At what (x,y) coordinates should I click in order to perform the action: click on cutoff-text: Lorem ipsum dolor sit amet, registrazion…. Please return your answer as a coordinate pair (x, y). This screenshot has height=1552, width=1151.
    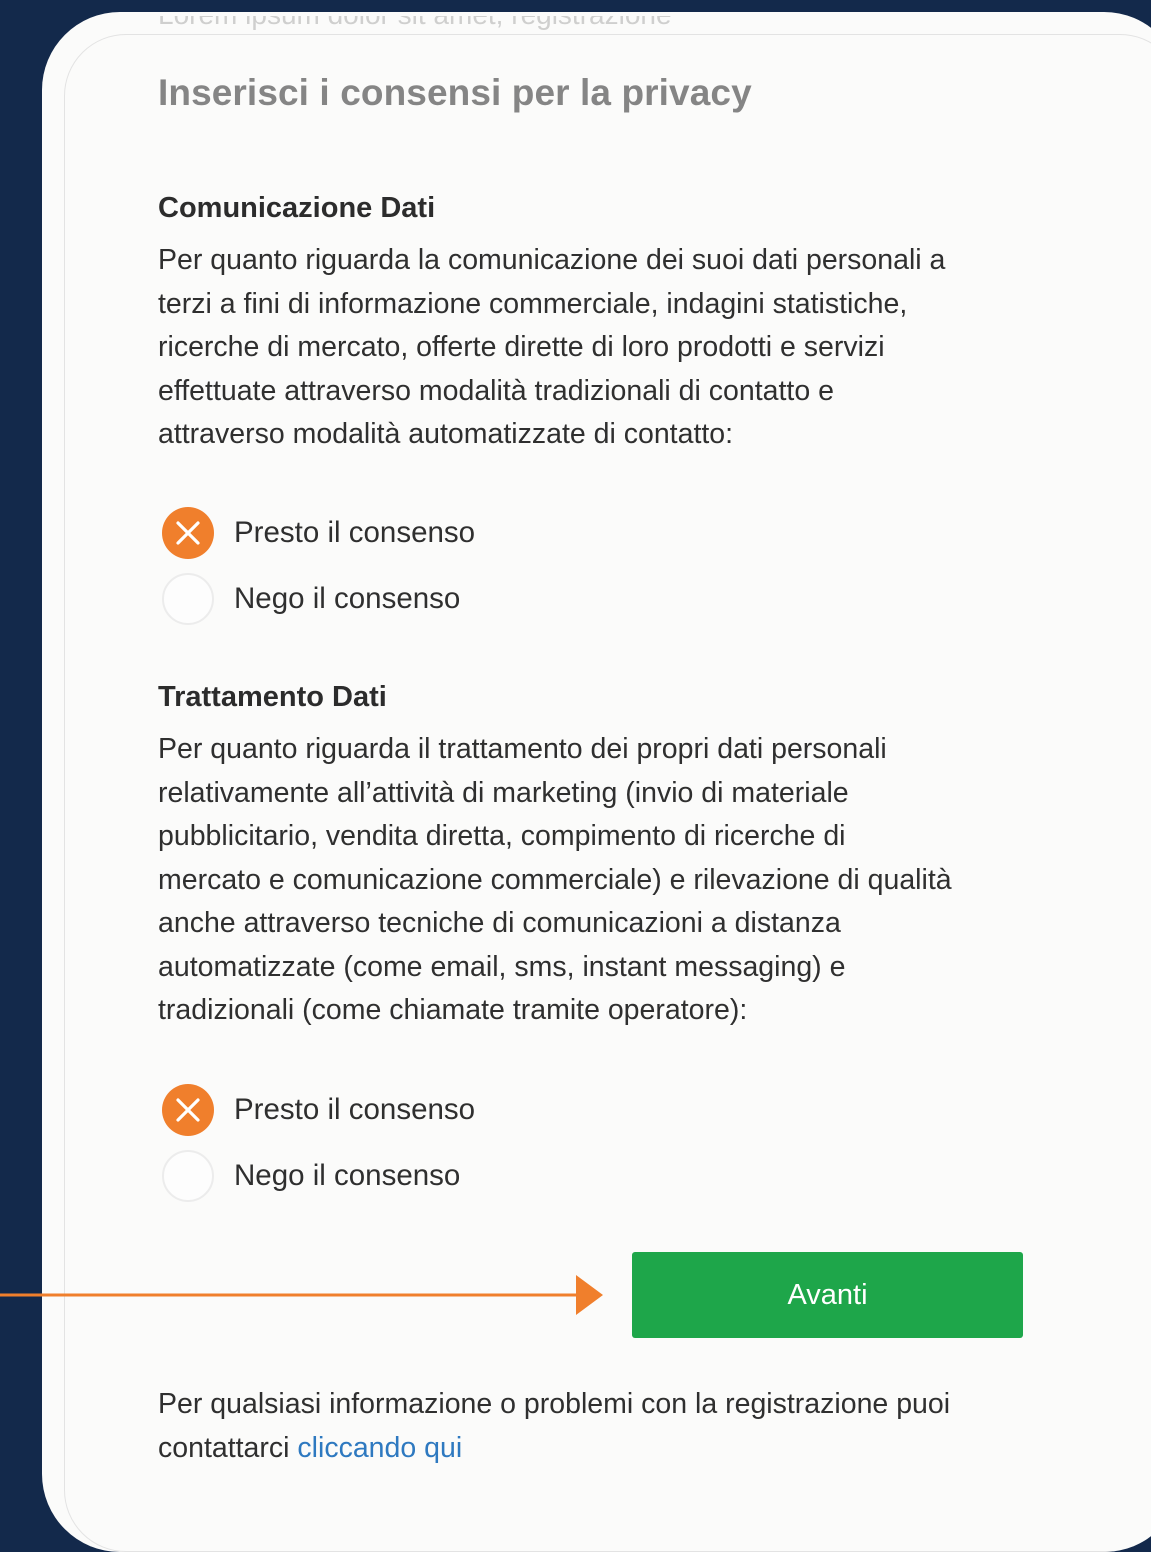
    Looking at the image, I should click on (458, 28).